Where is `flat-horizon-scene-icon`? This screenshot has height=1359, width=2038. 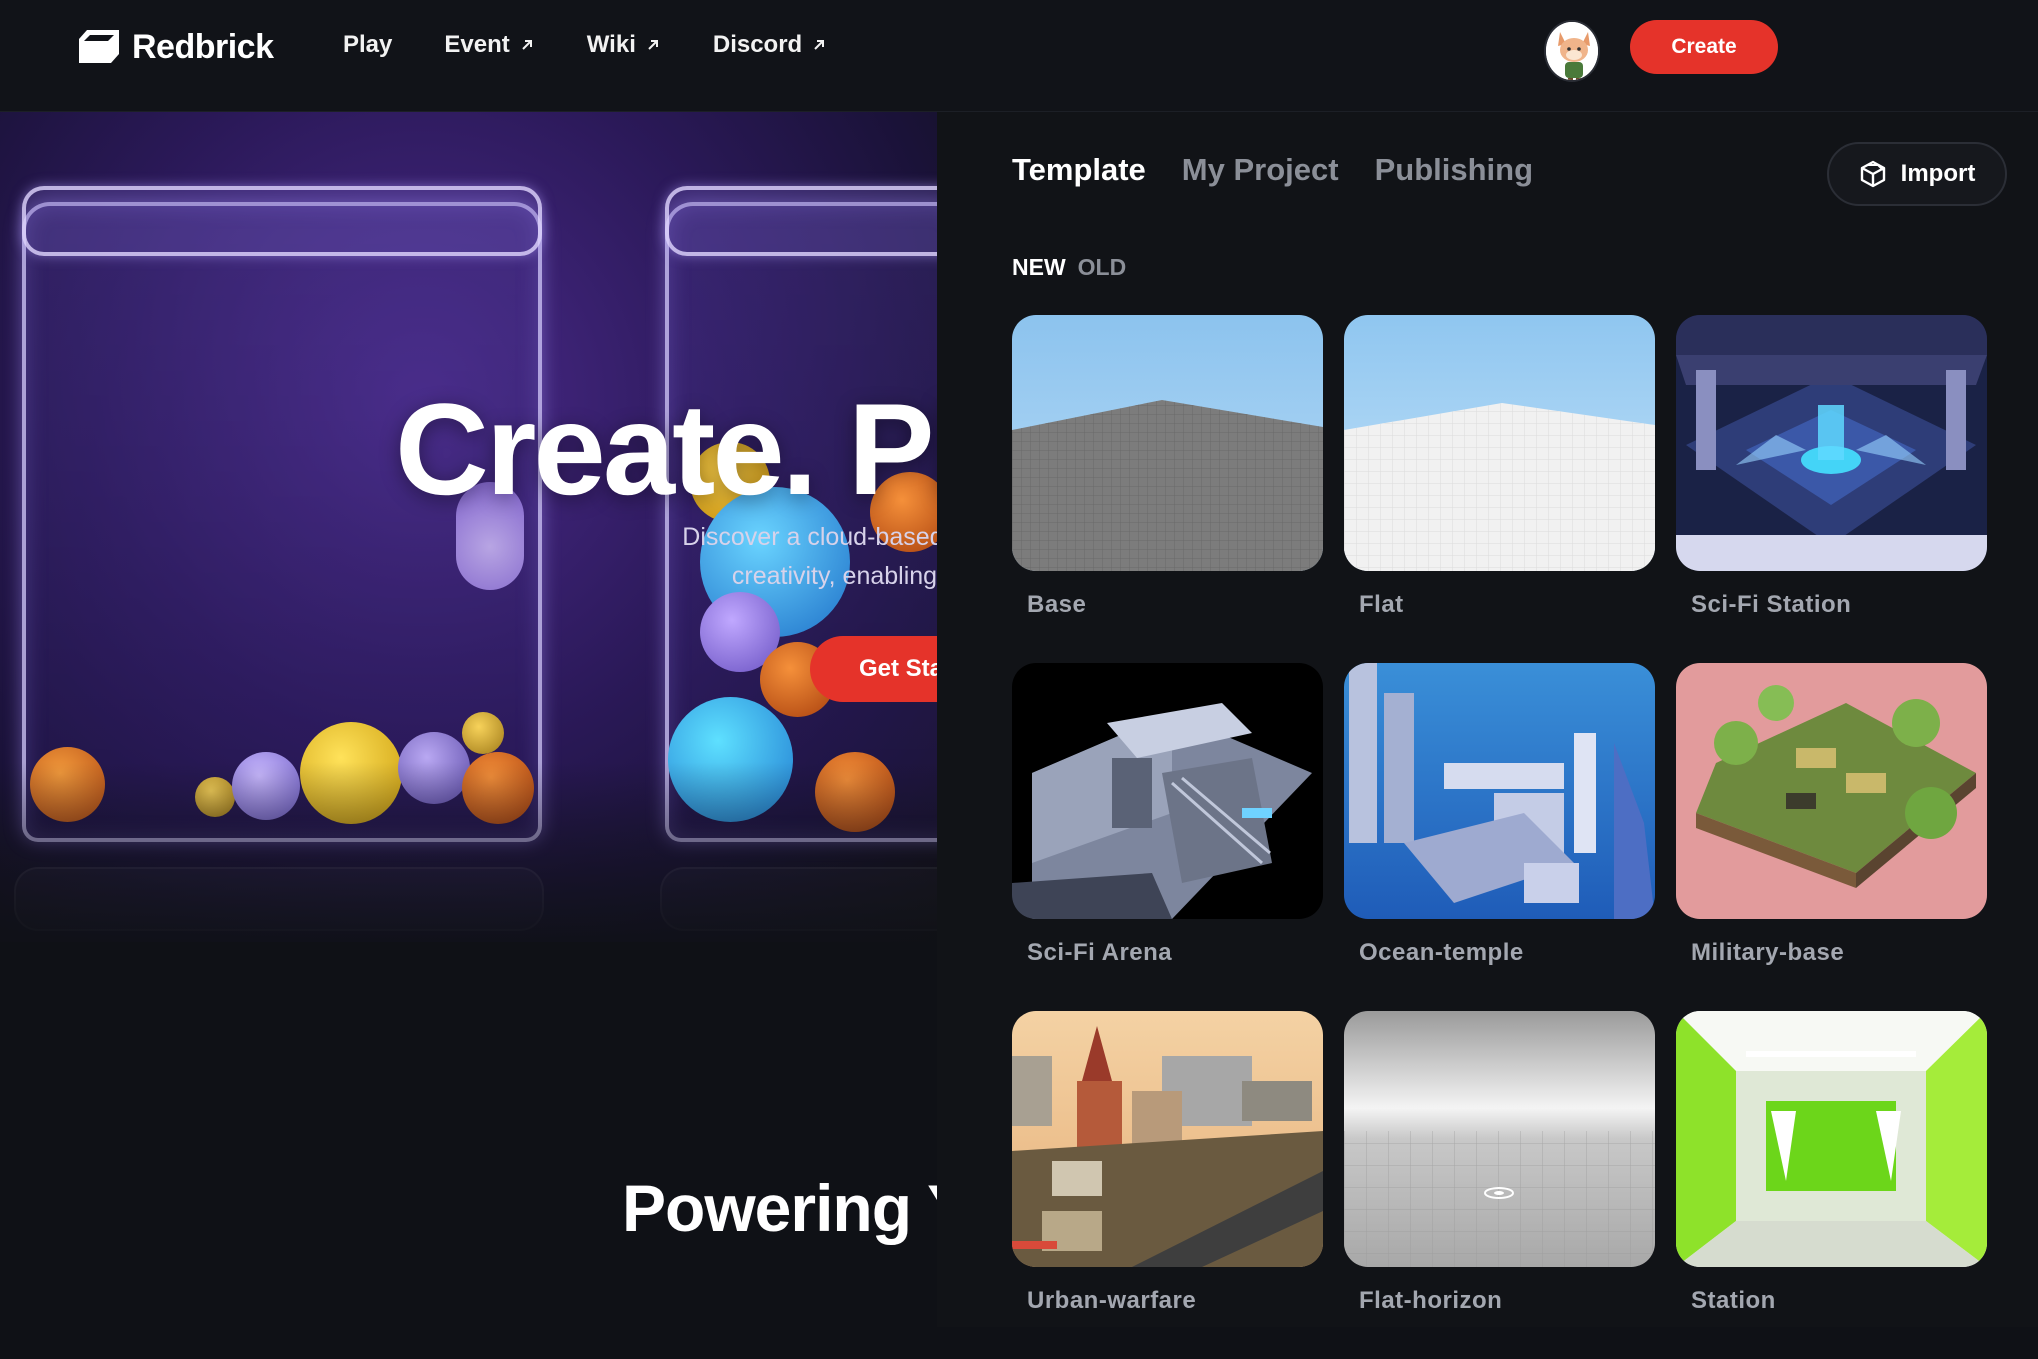
flat-horizon-scene-icon is located at coordinates (1499, 1139).